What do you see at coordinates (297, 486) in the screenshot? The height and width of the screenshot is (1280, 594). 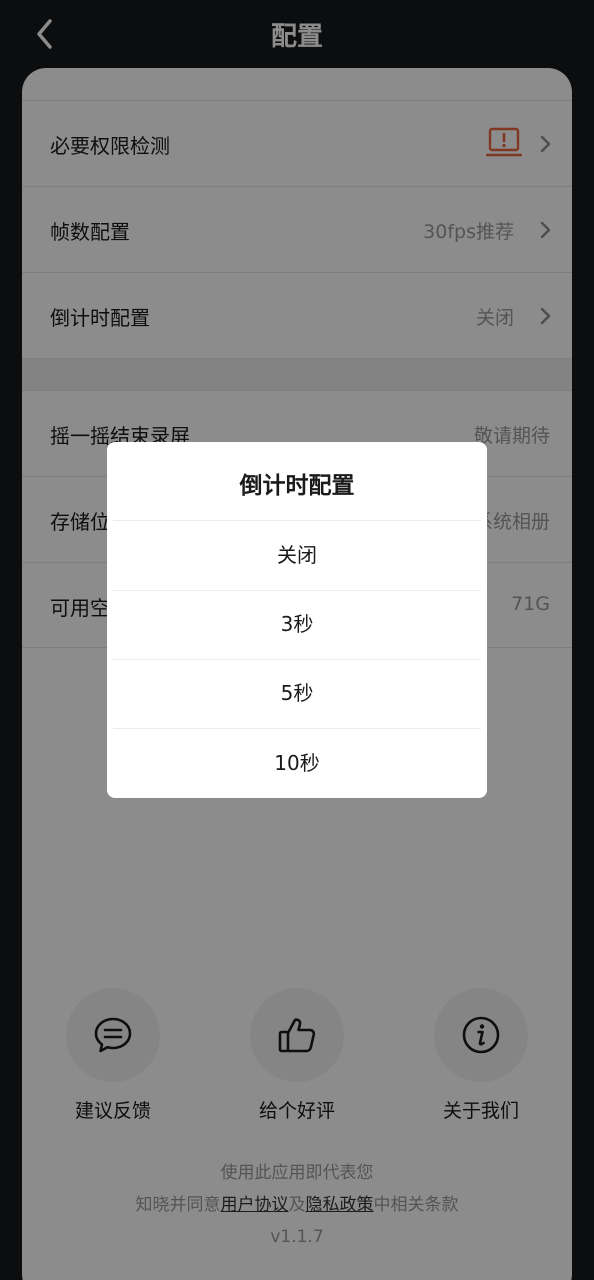 I see `dialog-title: 倒计时配置` at bounding box center [297, 486].